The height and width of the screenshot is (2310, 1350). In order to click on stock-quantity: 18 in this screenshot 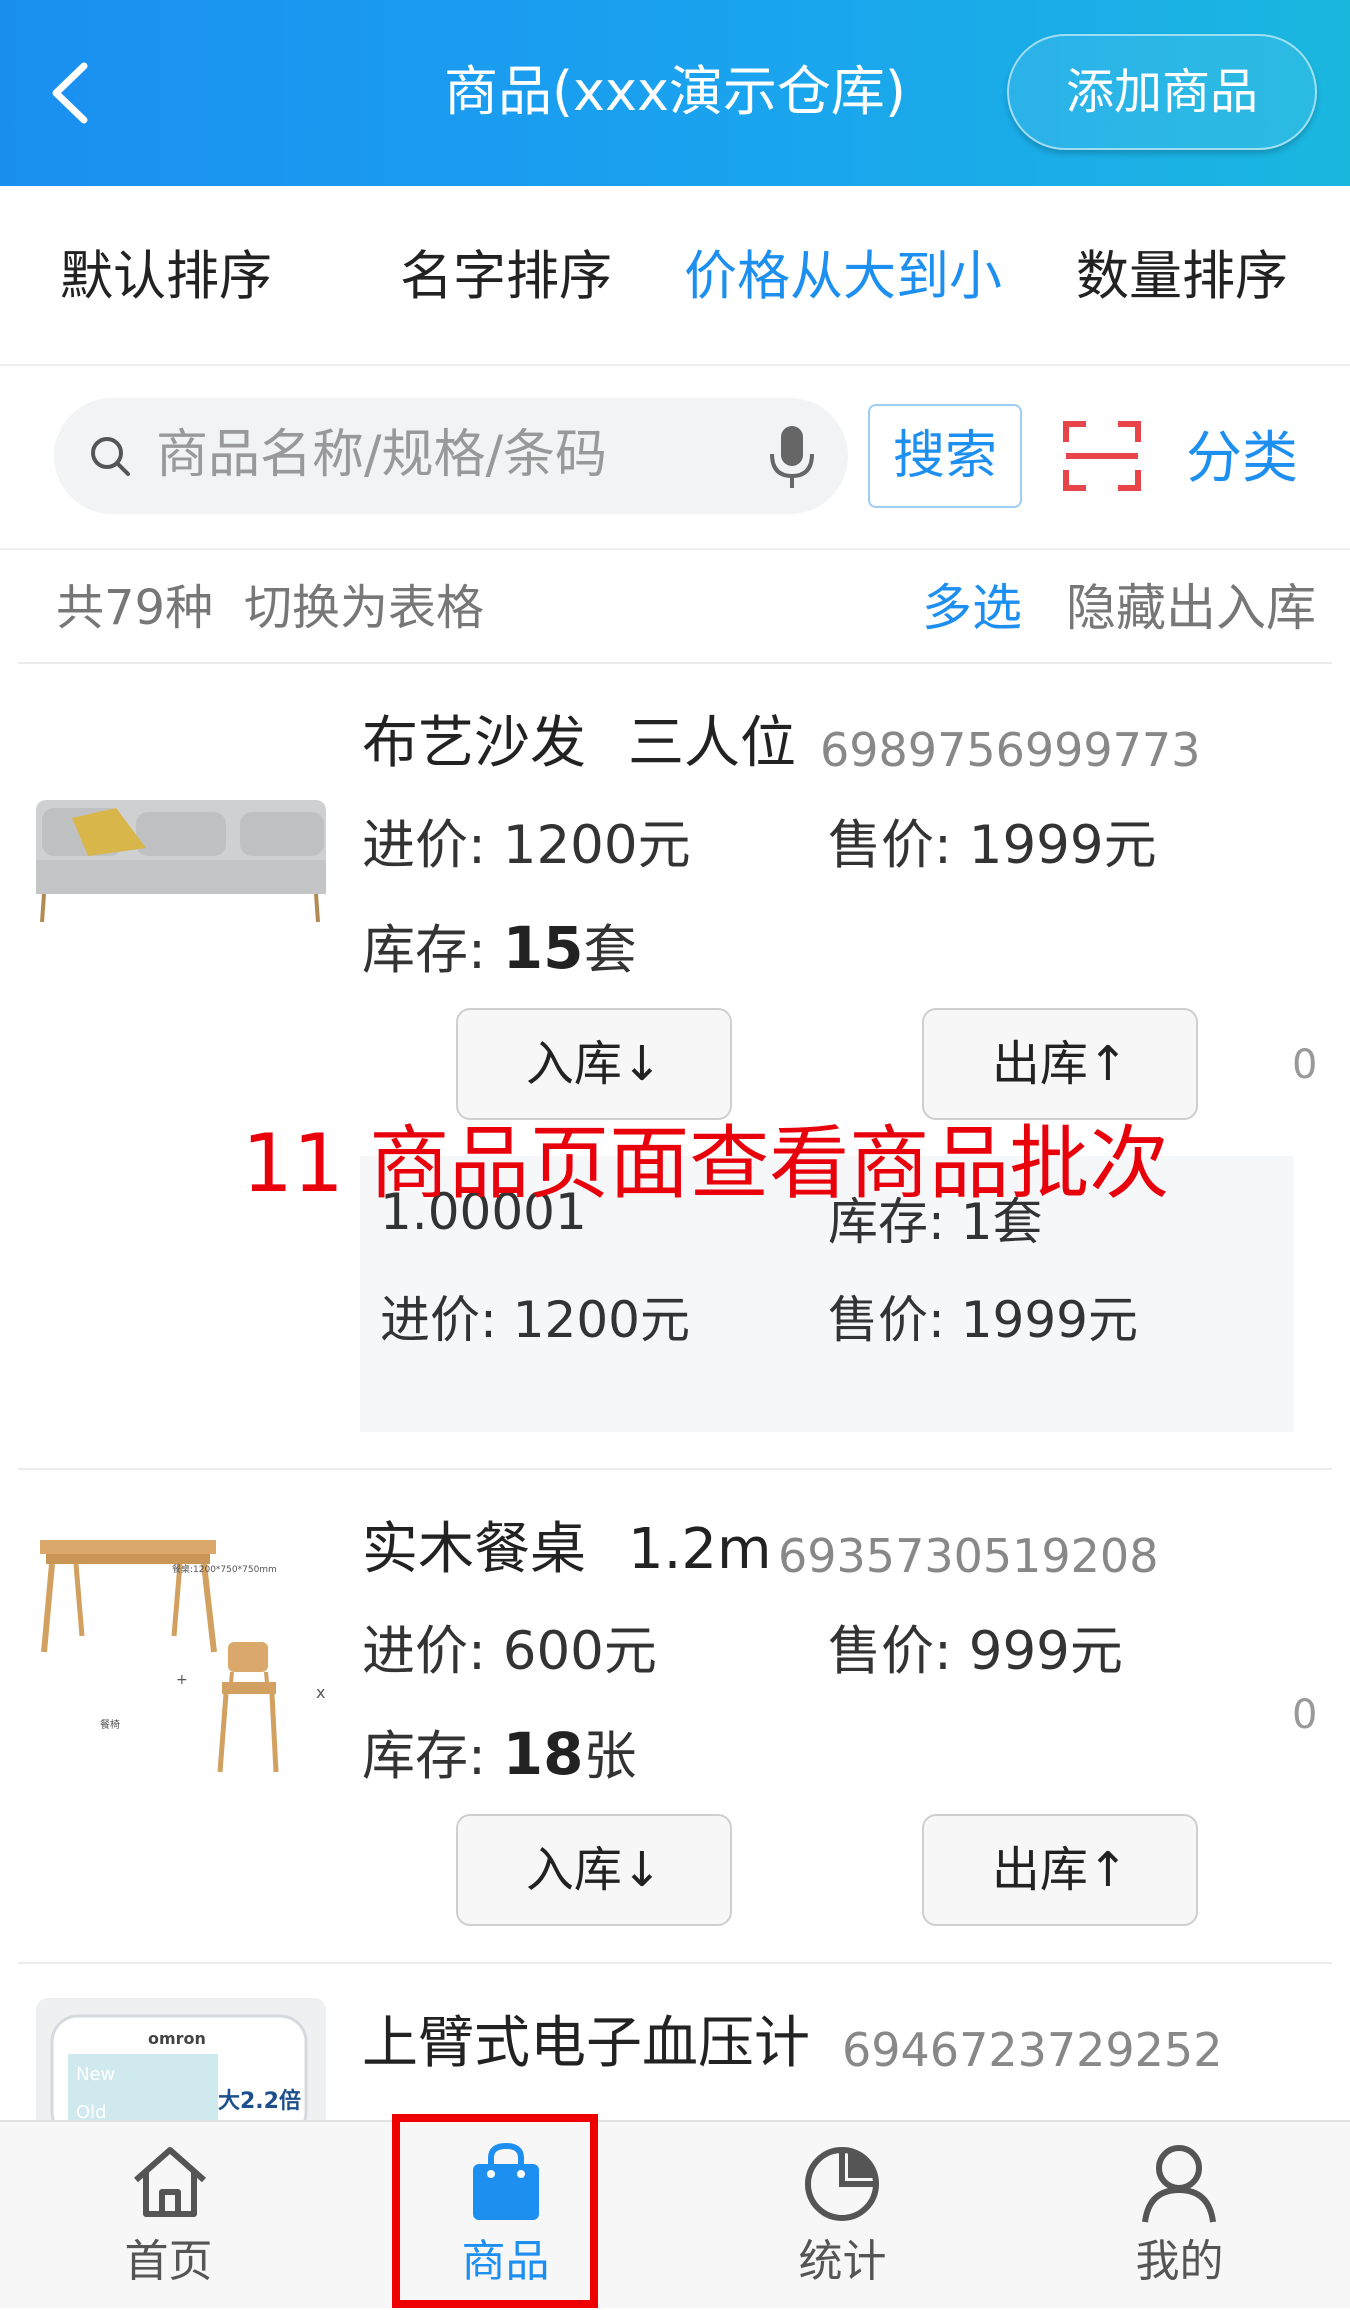, I will do `click(543, 1754)`.